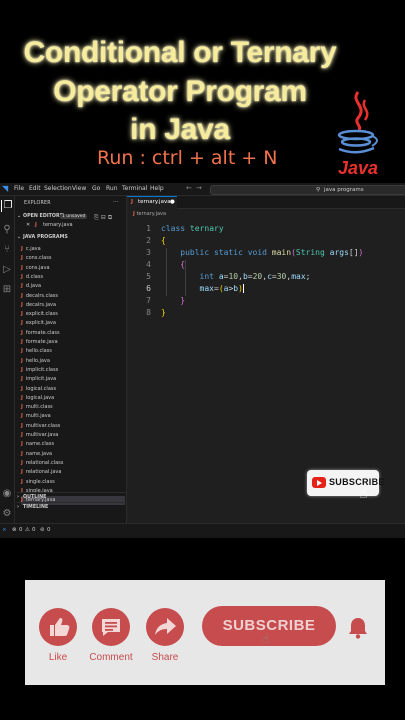 The width and height of the screenshot is (405, 720). What do you see at coordinates (73, 454) in the screenshot?
I see `file-tree-item: Jname.java` at bounding box center [73, 454].